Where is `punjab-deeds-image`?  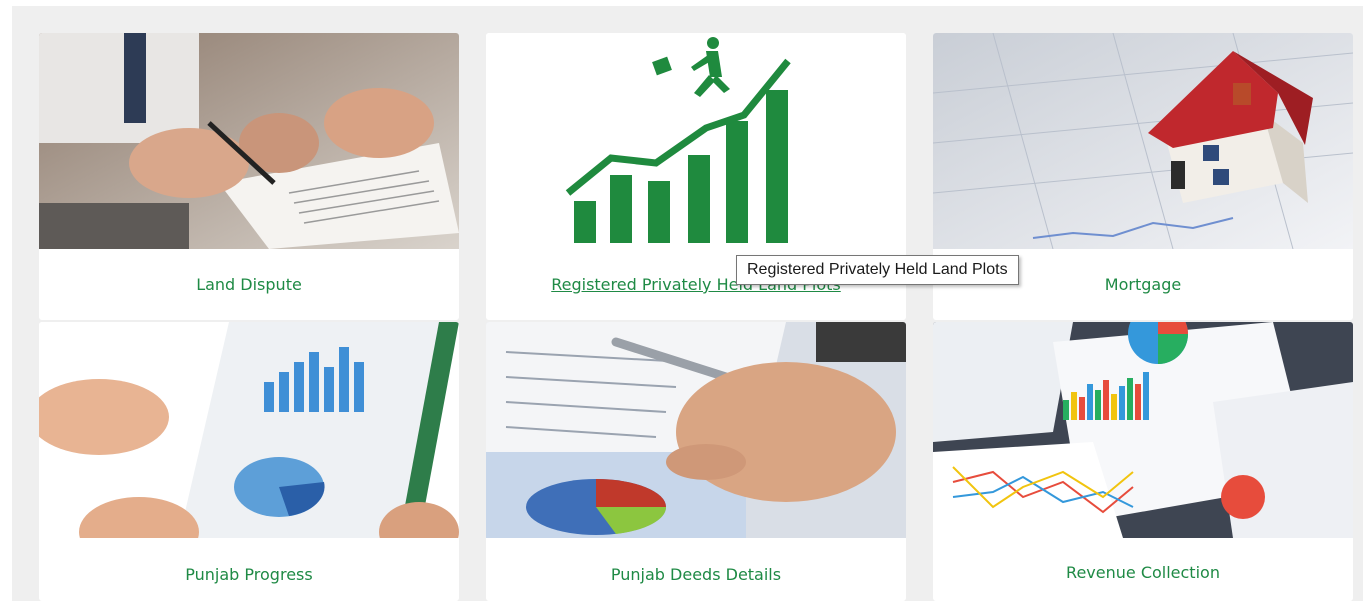
punjab-deeds-image is located at coordinates (696, 430).